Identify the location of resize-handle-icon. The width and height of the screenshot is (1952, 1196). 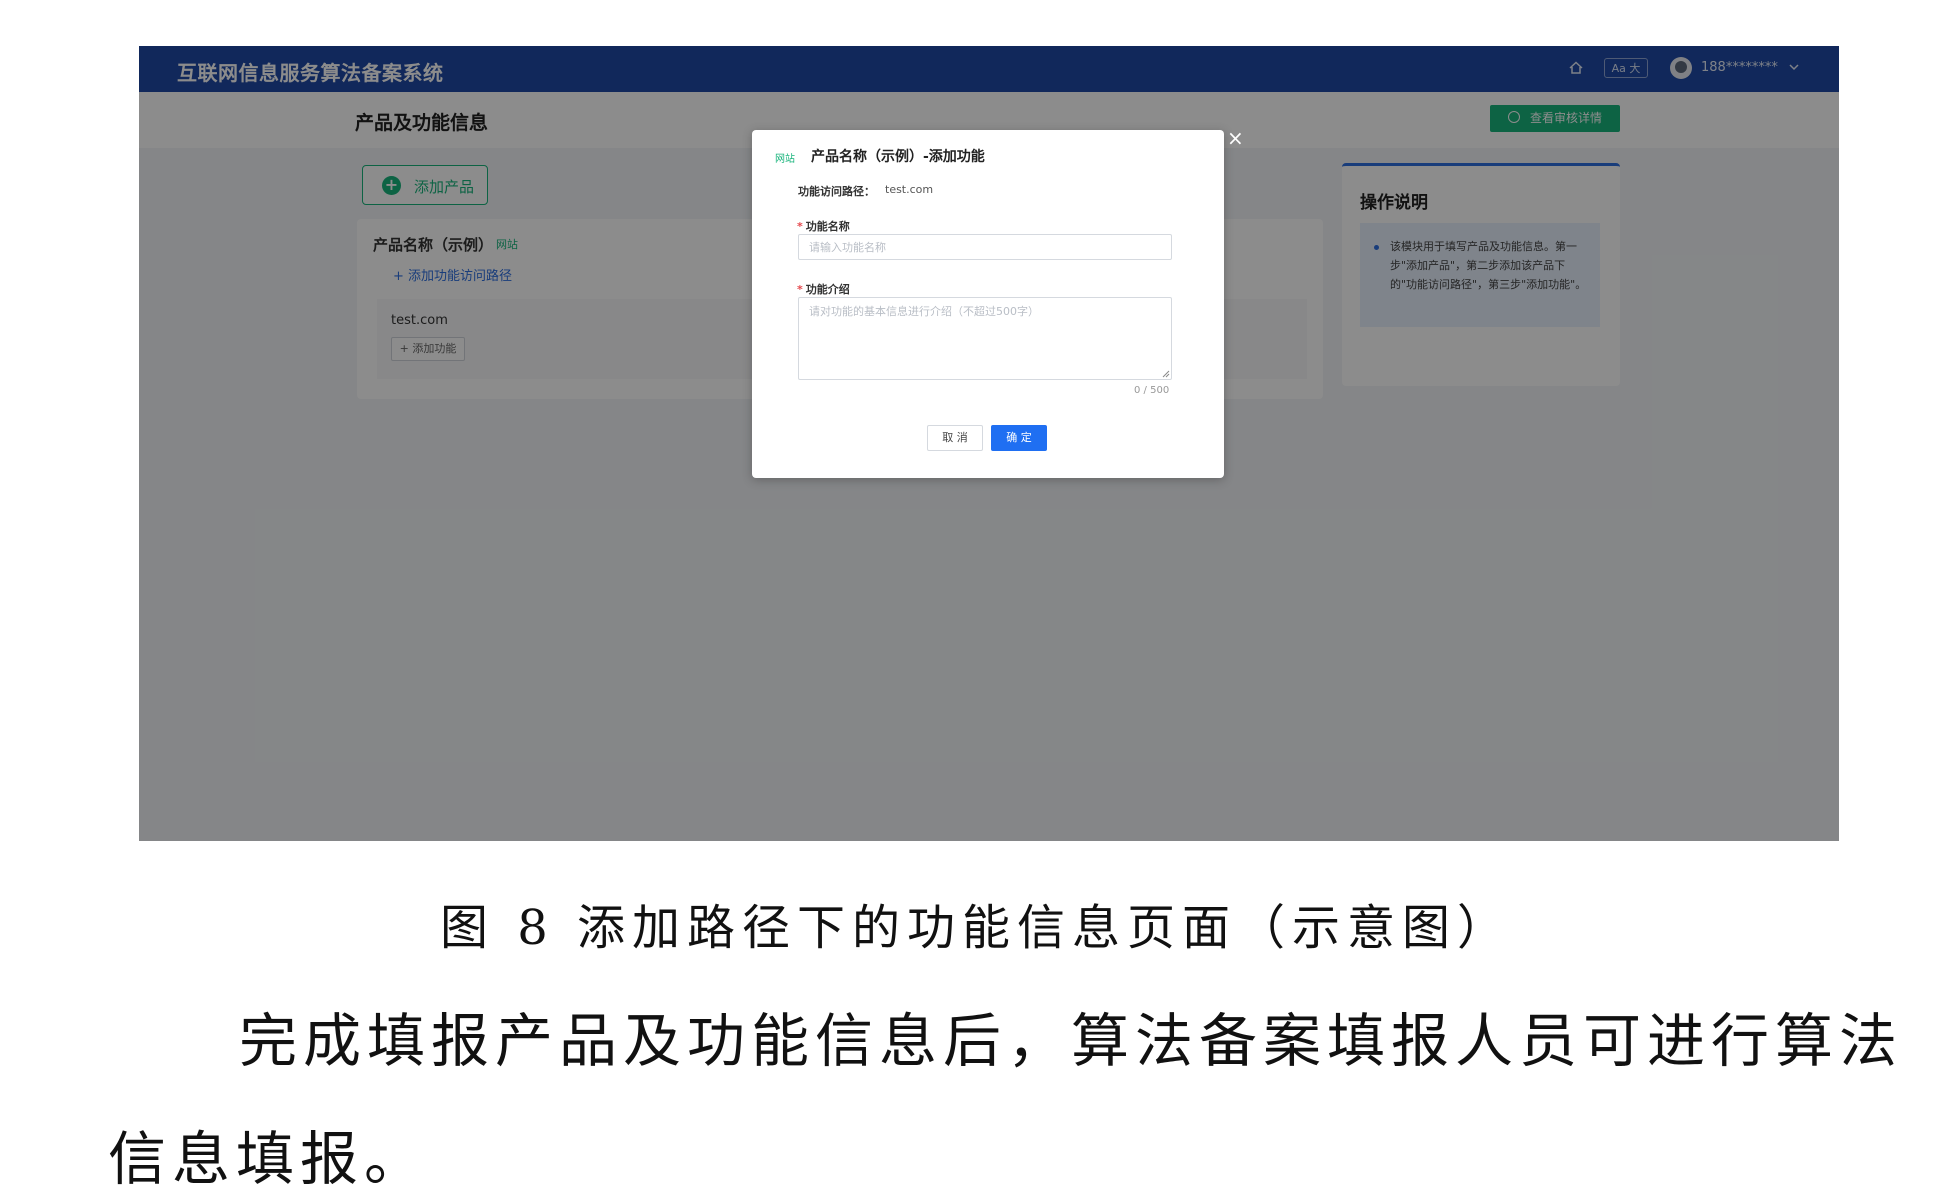
(1166, 374).